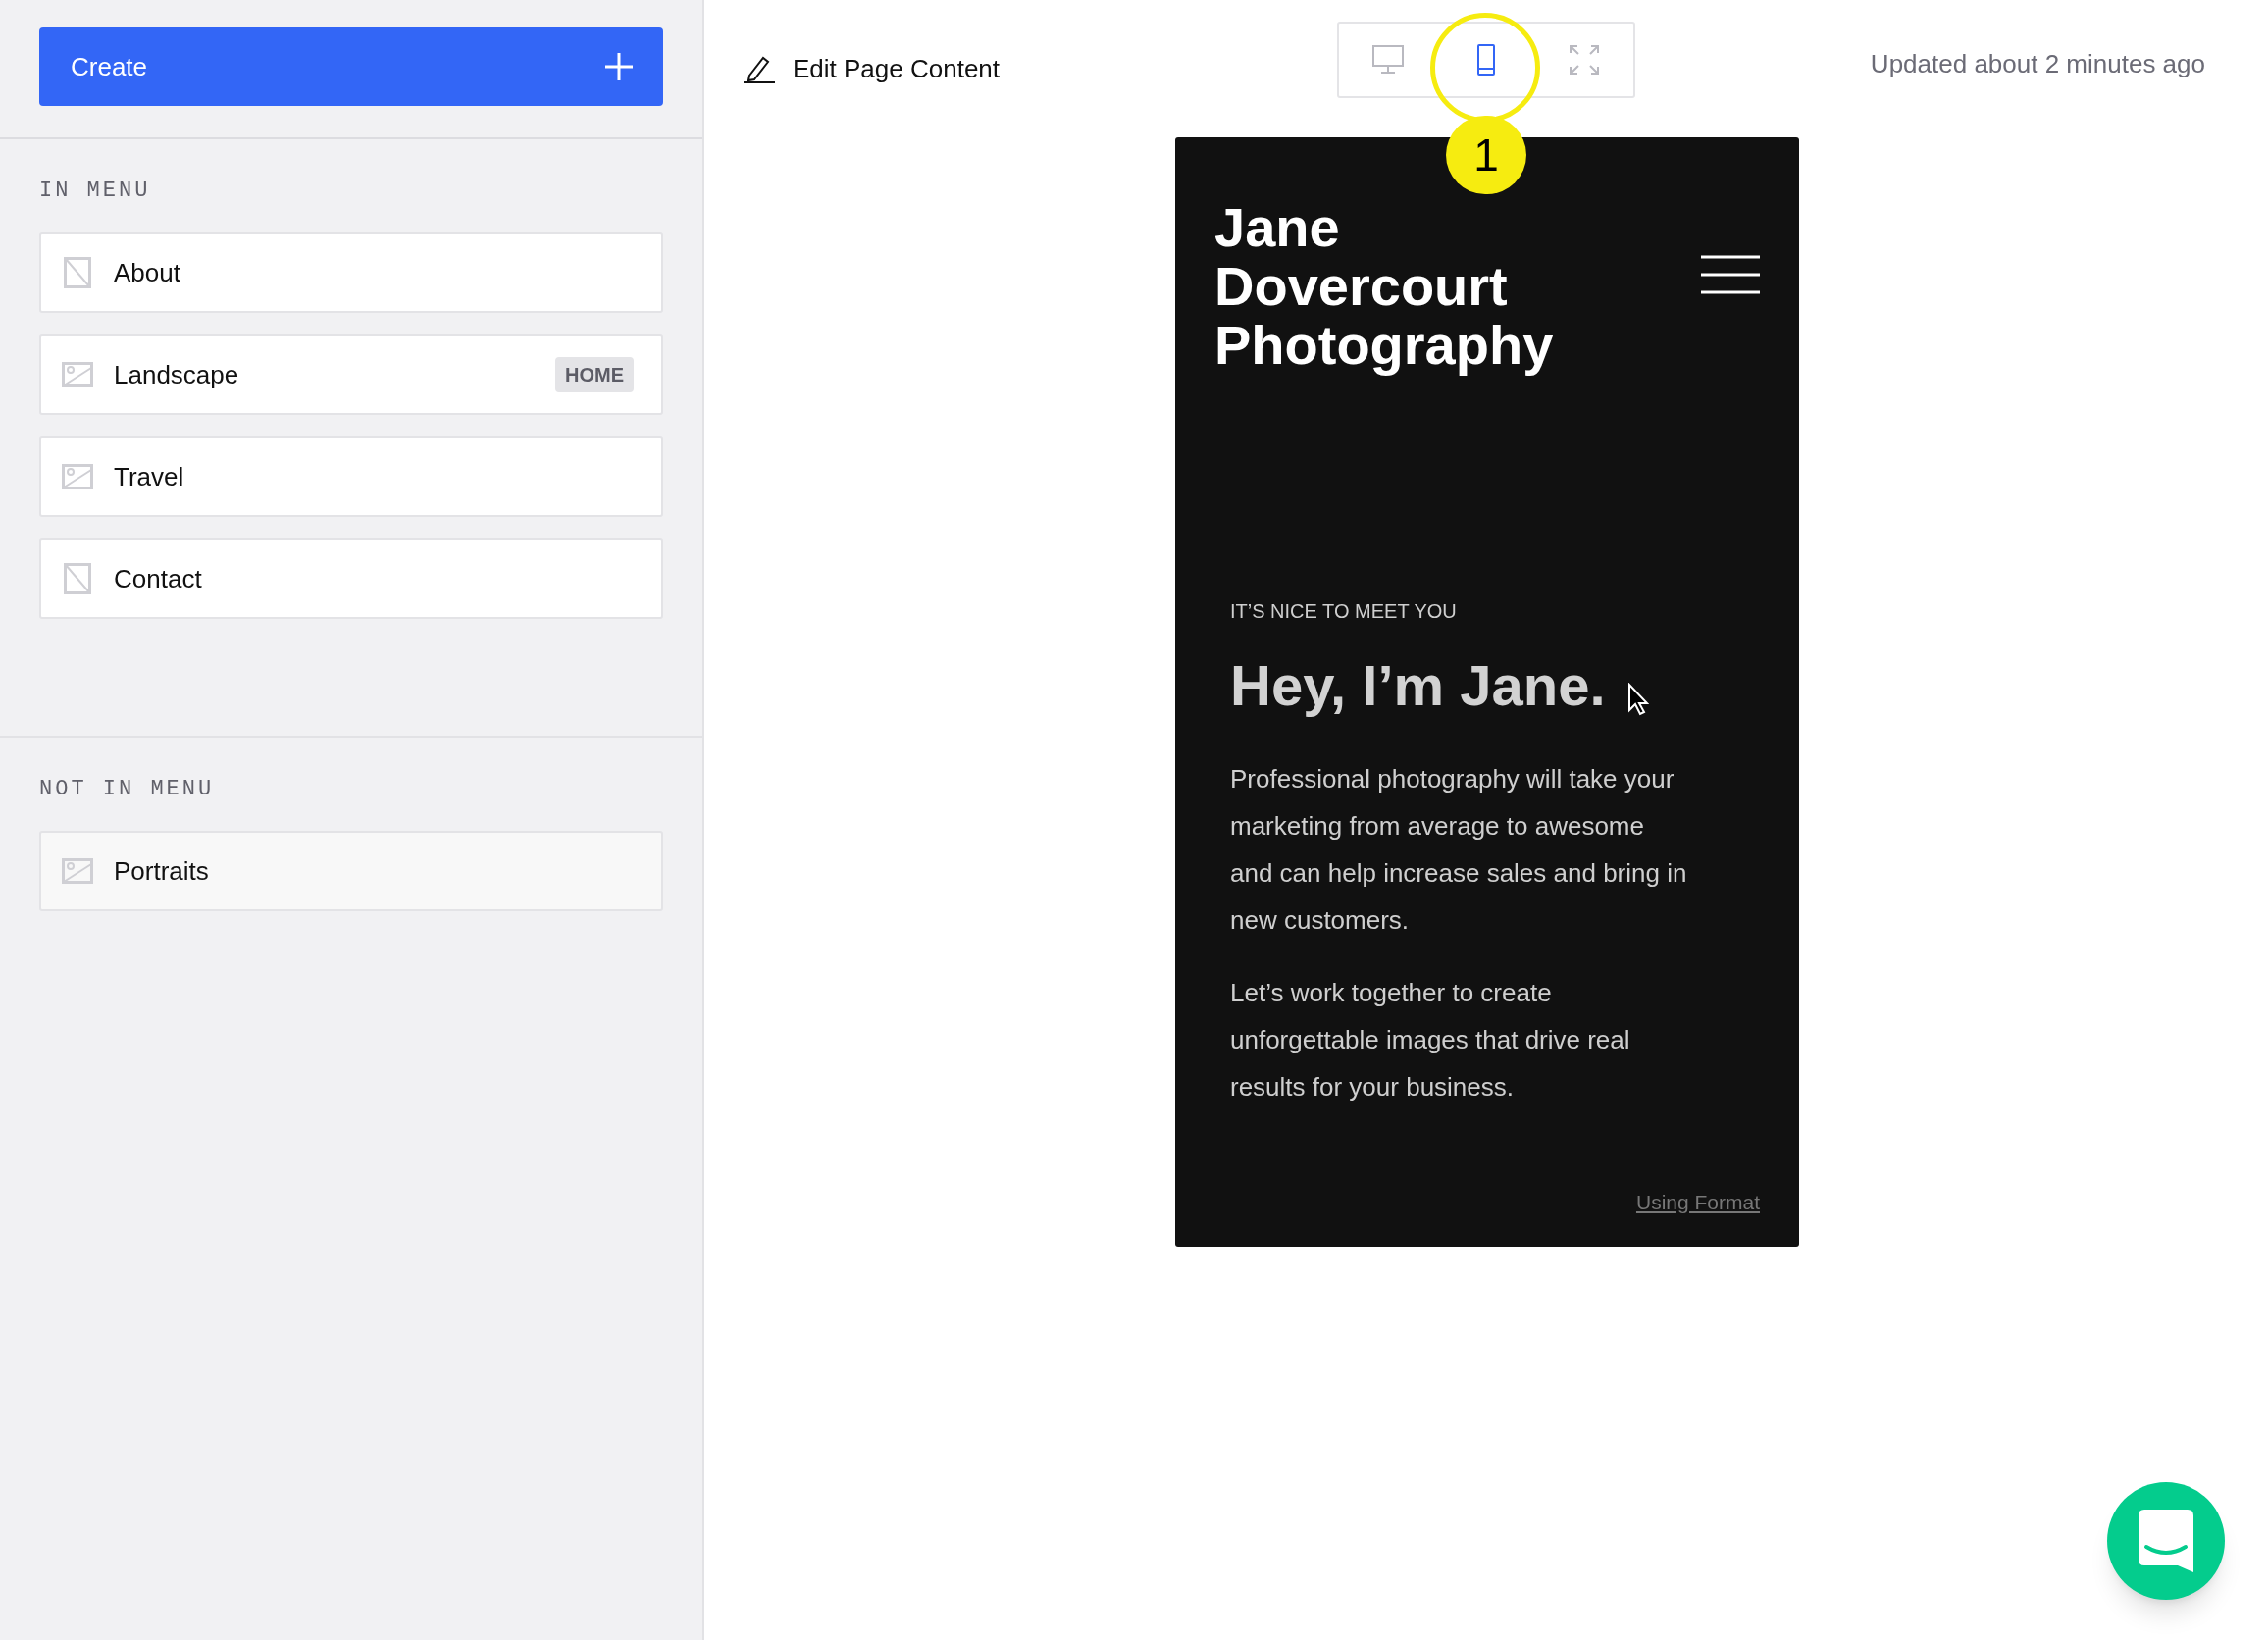 This screenshot has width=2268, height=1640. I want to click on menu-icon, so click(1730, 274).